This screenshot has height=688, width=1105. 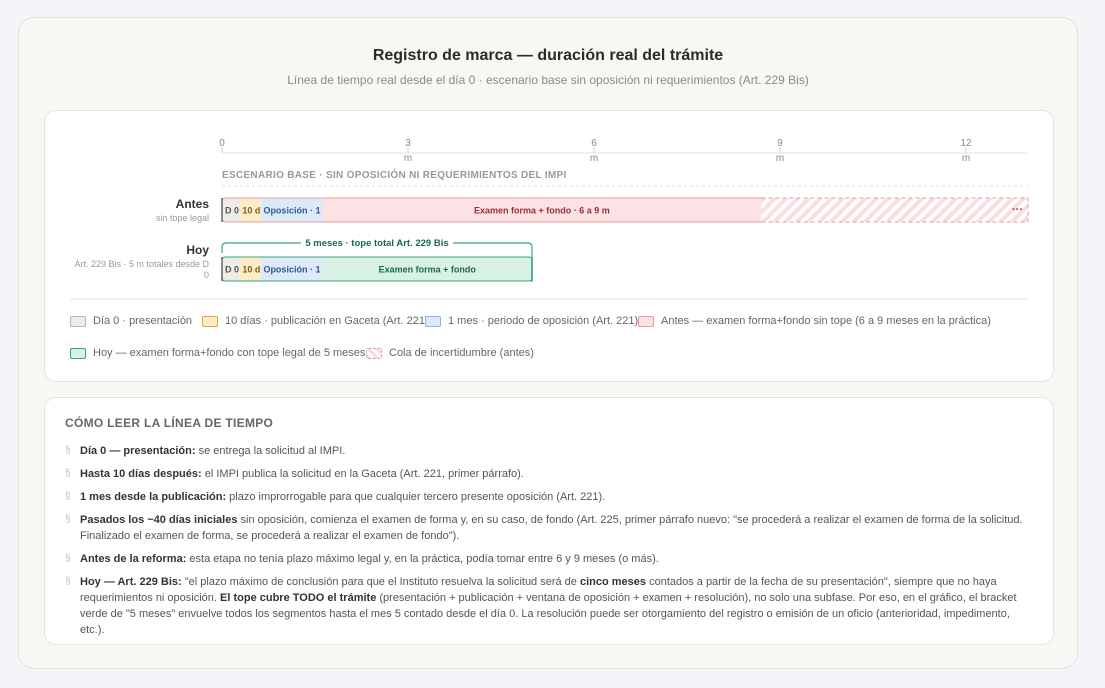 I want to click on bracket-label: 5 meses · tope total Art. 229 Bis, so click(x=376, y=243).